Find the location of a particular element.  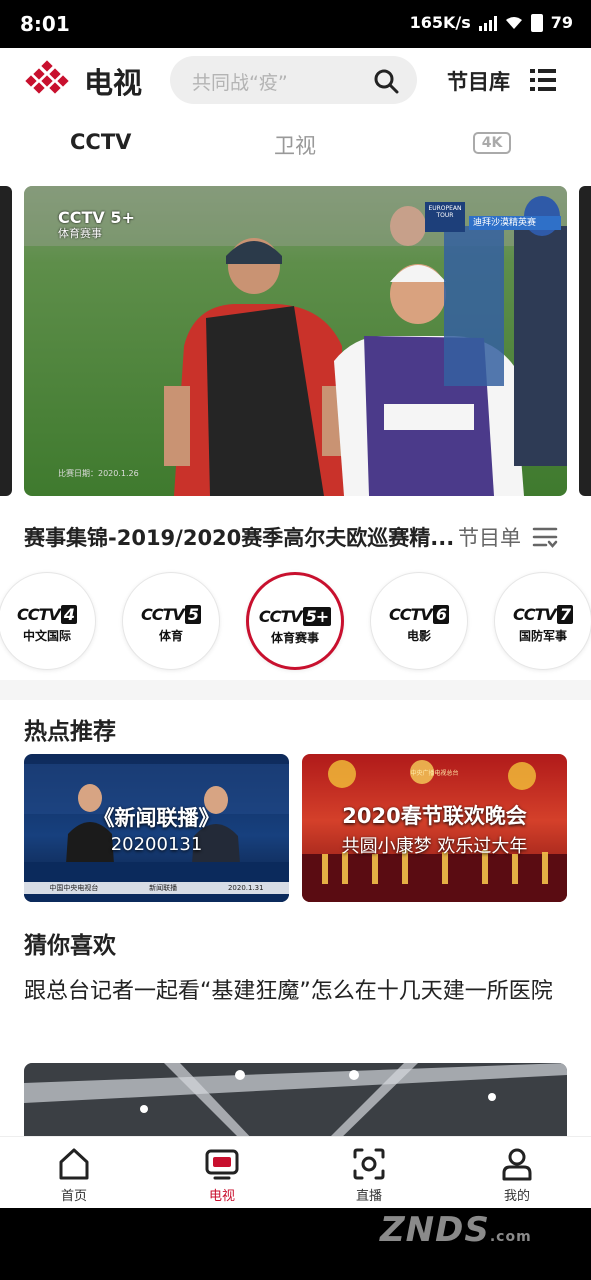

hero-channel-logo: CCTV 5+ 体育赛事 is located at coordinates (96, 226).